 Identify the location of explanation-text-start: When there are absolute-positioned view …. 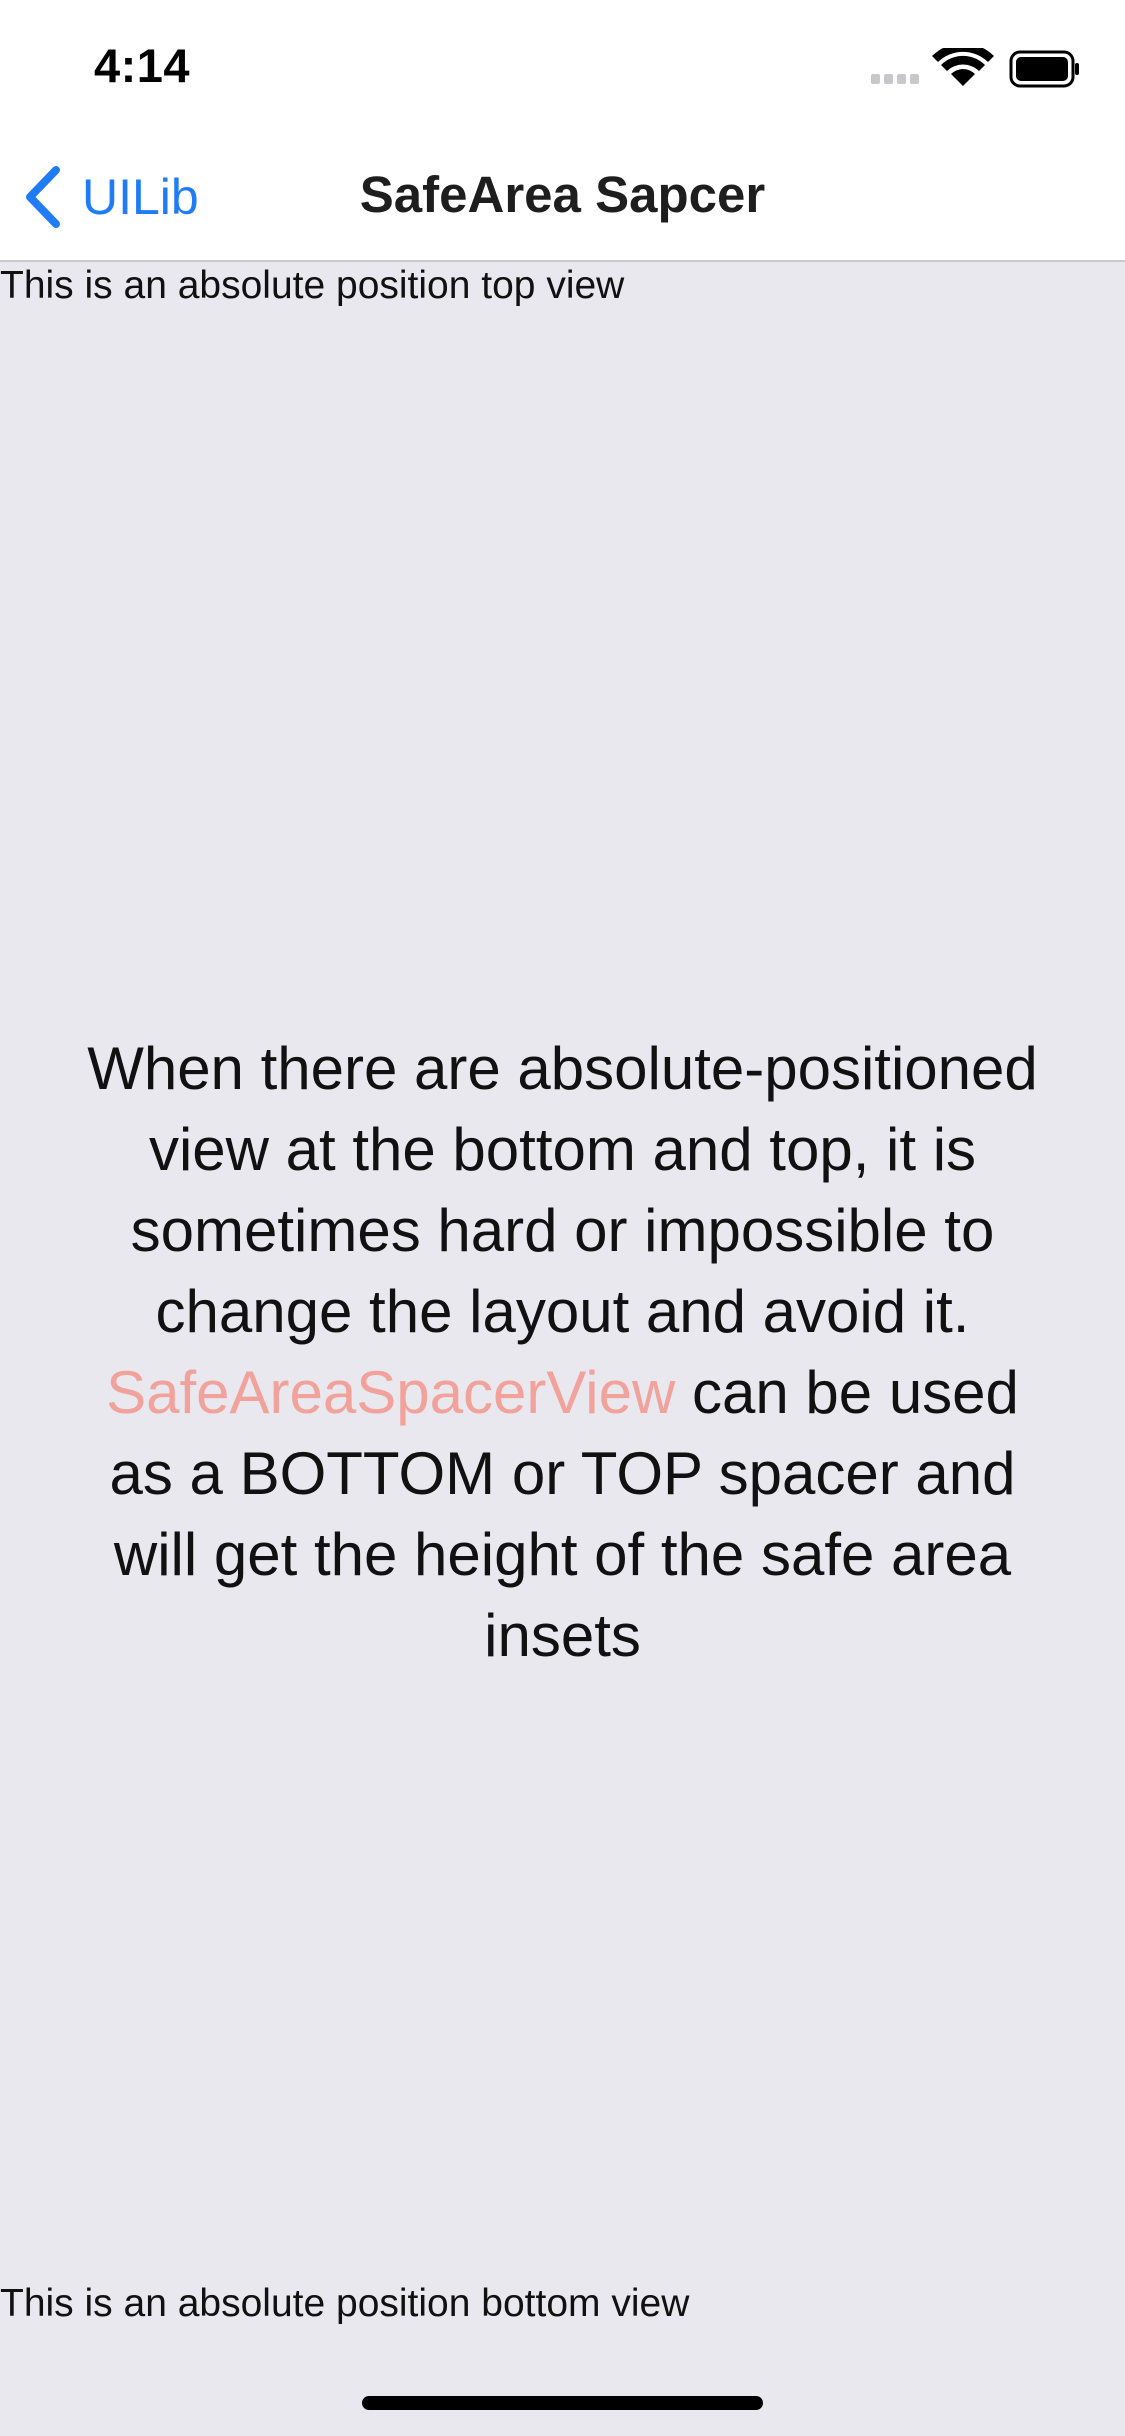
(562, 1190).